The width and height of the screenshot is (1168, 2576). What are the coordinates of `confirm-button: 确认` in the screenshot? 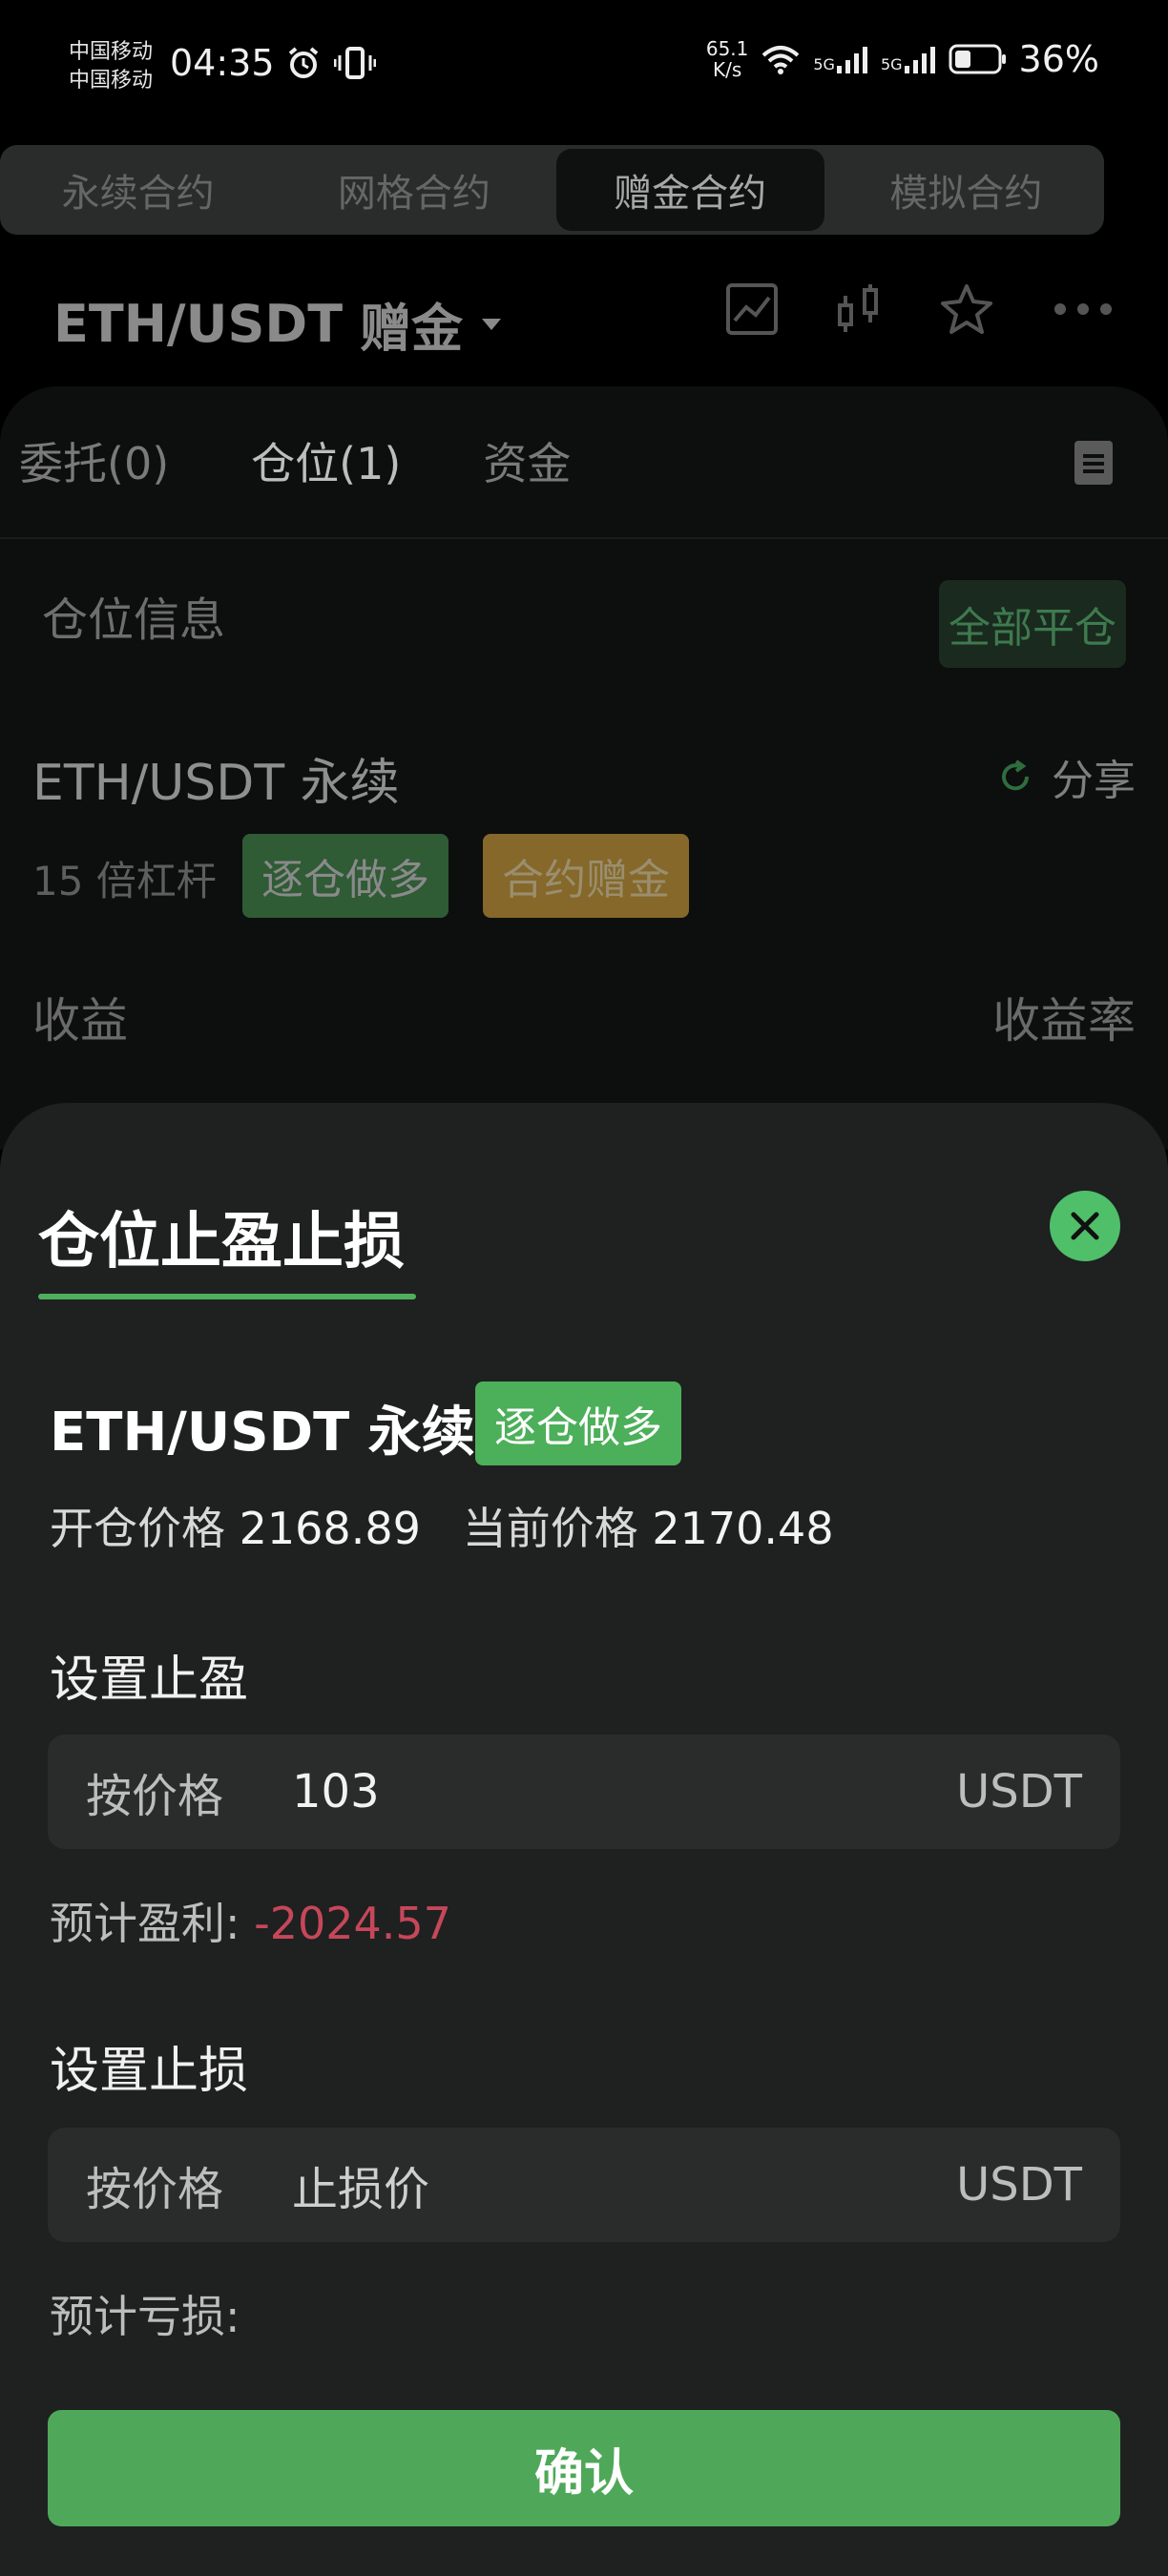 It's located at (584, 2468).